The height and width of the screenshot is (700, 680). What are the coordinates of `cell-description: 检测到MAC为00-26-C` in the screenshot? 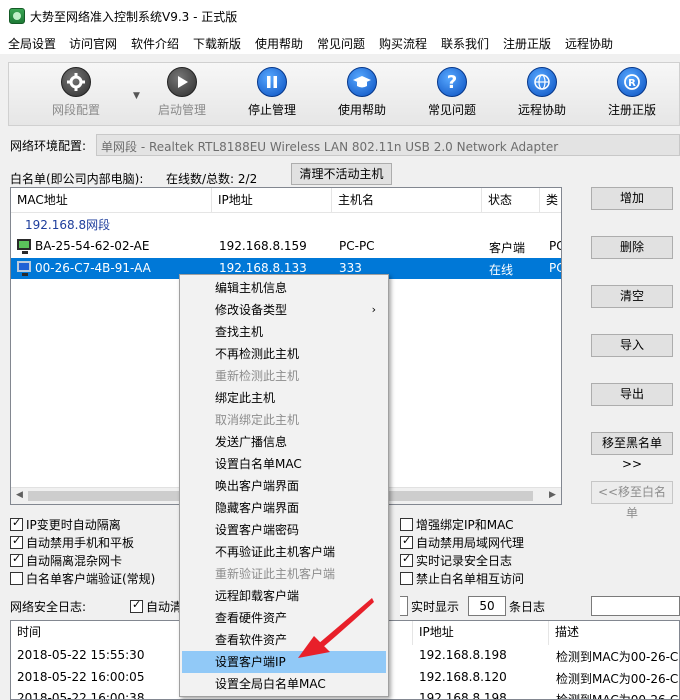 It's located at (617, 696).